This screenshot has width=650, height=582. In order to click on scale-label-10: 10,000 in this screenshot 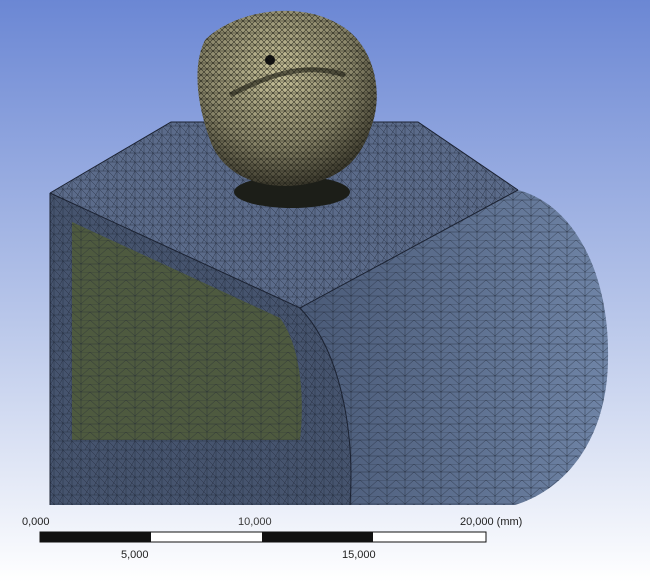, I will do `click(255, 522)`.